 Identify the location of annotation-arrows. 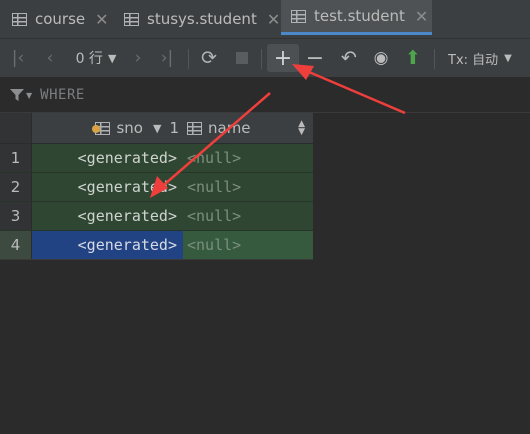
(278, 131).